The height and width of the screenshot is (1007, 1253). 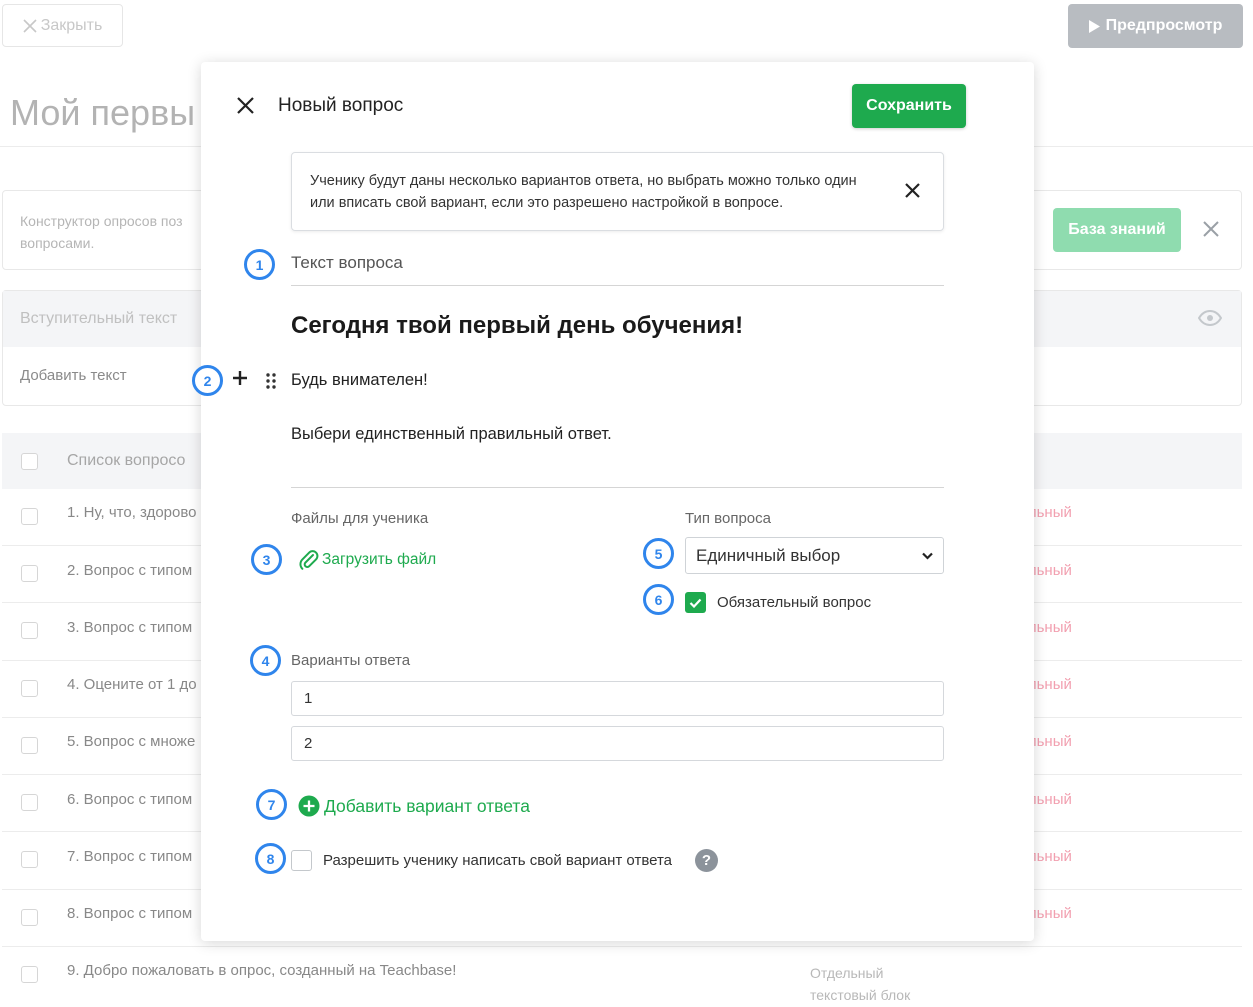 I want to click on eye-icon, so click(x=1210, y=320).